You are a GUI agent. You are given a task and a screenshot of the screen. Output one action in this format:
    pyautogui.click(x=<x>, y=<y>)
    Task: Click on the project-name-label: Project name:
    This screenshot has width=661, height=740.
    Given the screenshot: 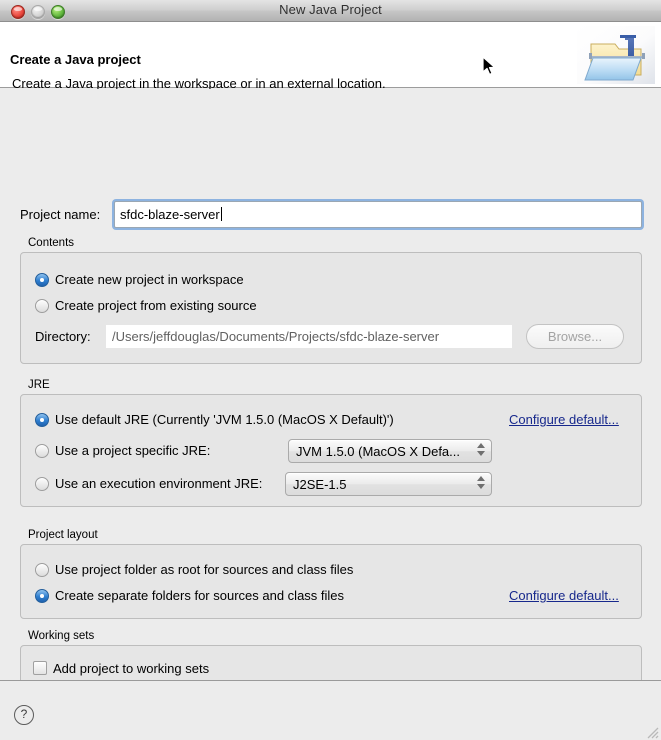 What is the action you would take?
    pyautogui.click(x=60, y=214)
    